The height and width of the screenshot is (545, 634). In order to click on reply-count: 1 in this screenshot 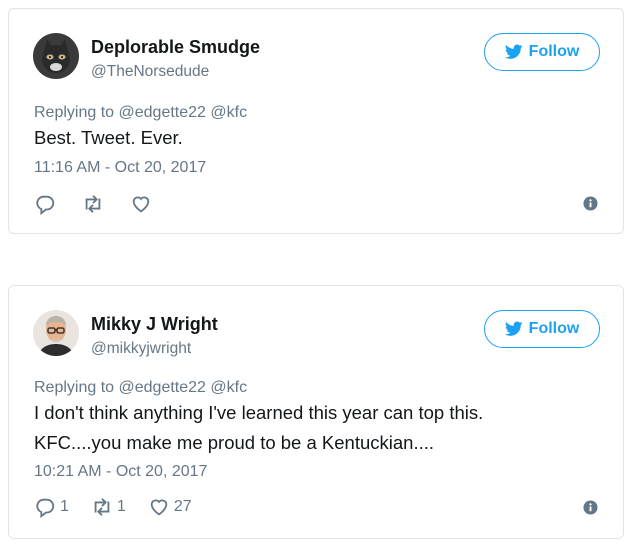, I will do `click(64, 506)`.